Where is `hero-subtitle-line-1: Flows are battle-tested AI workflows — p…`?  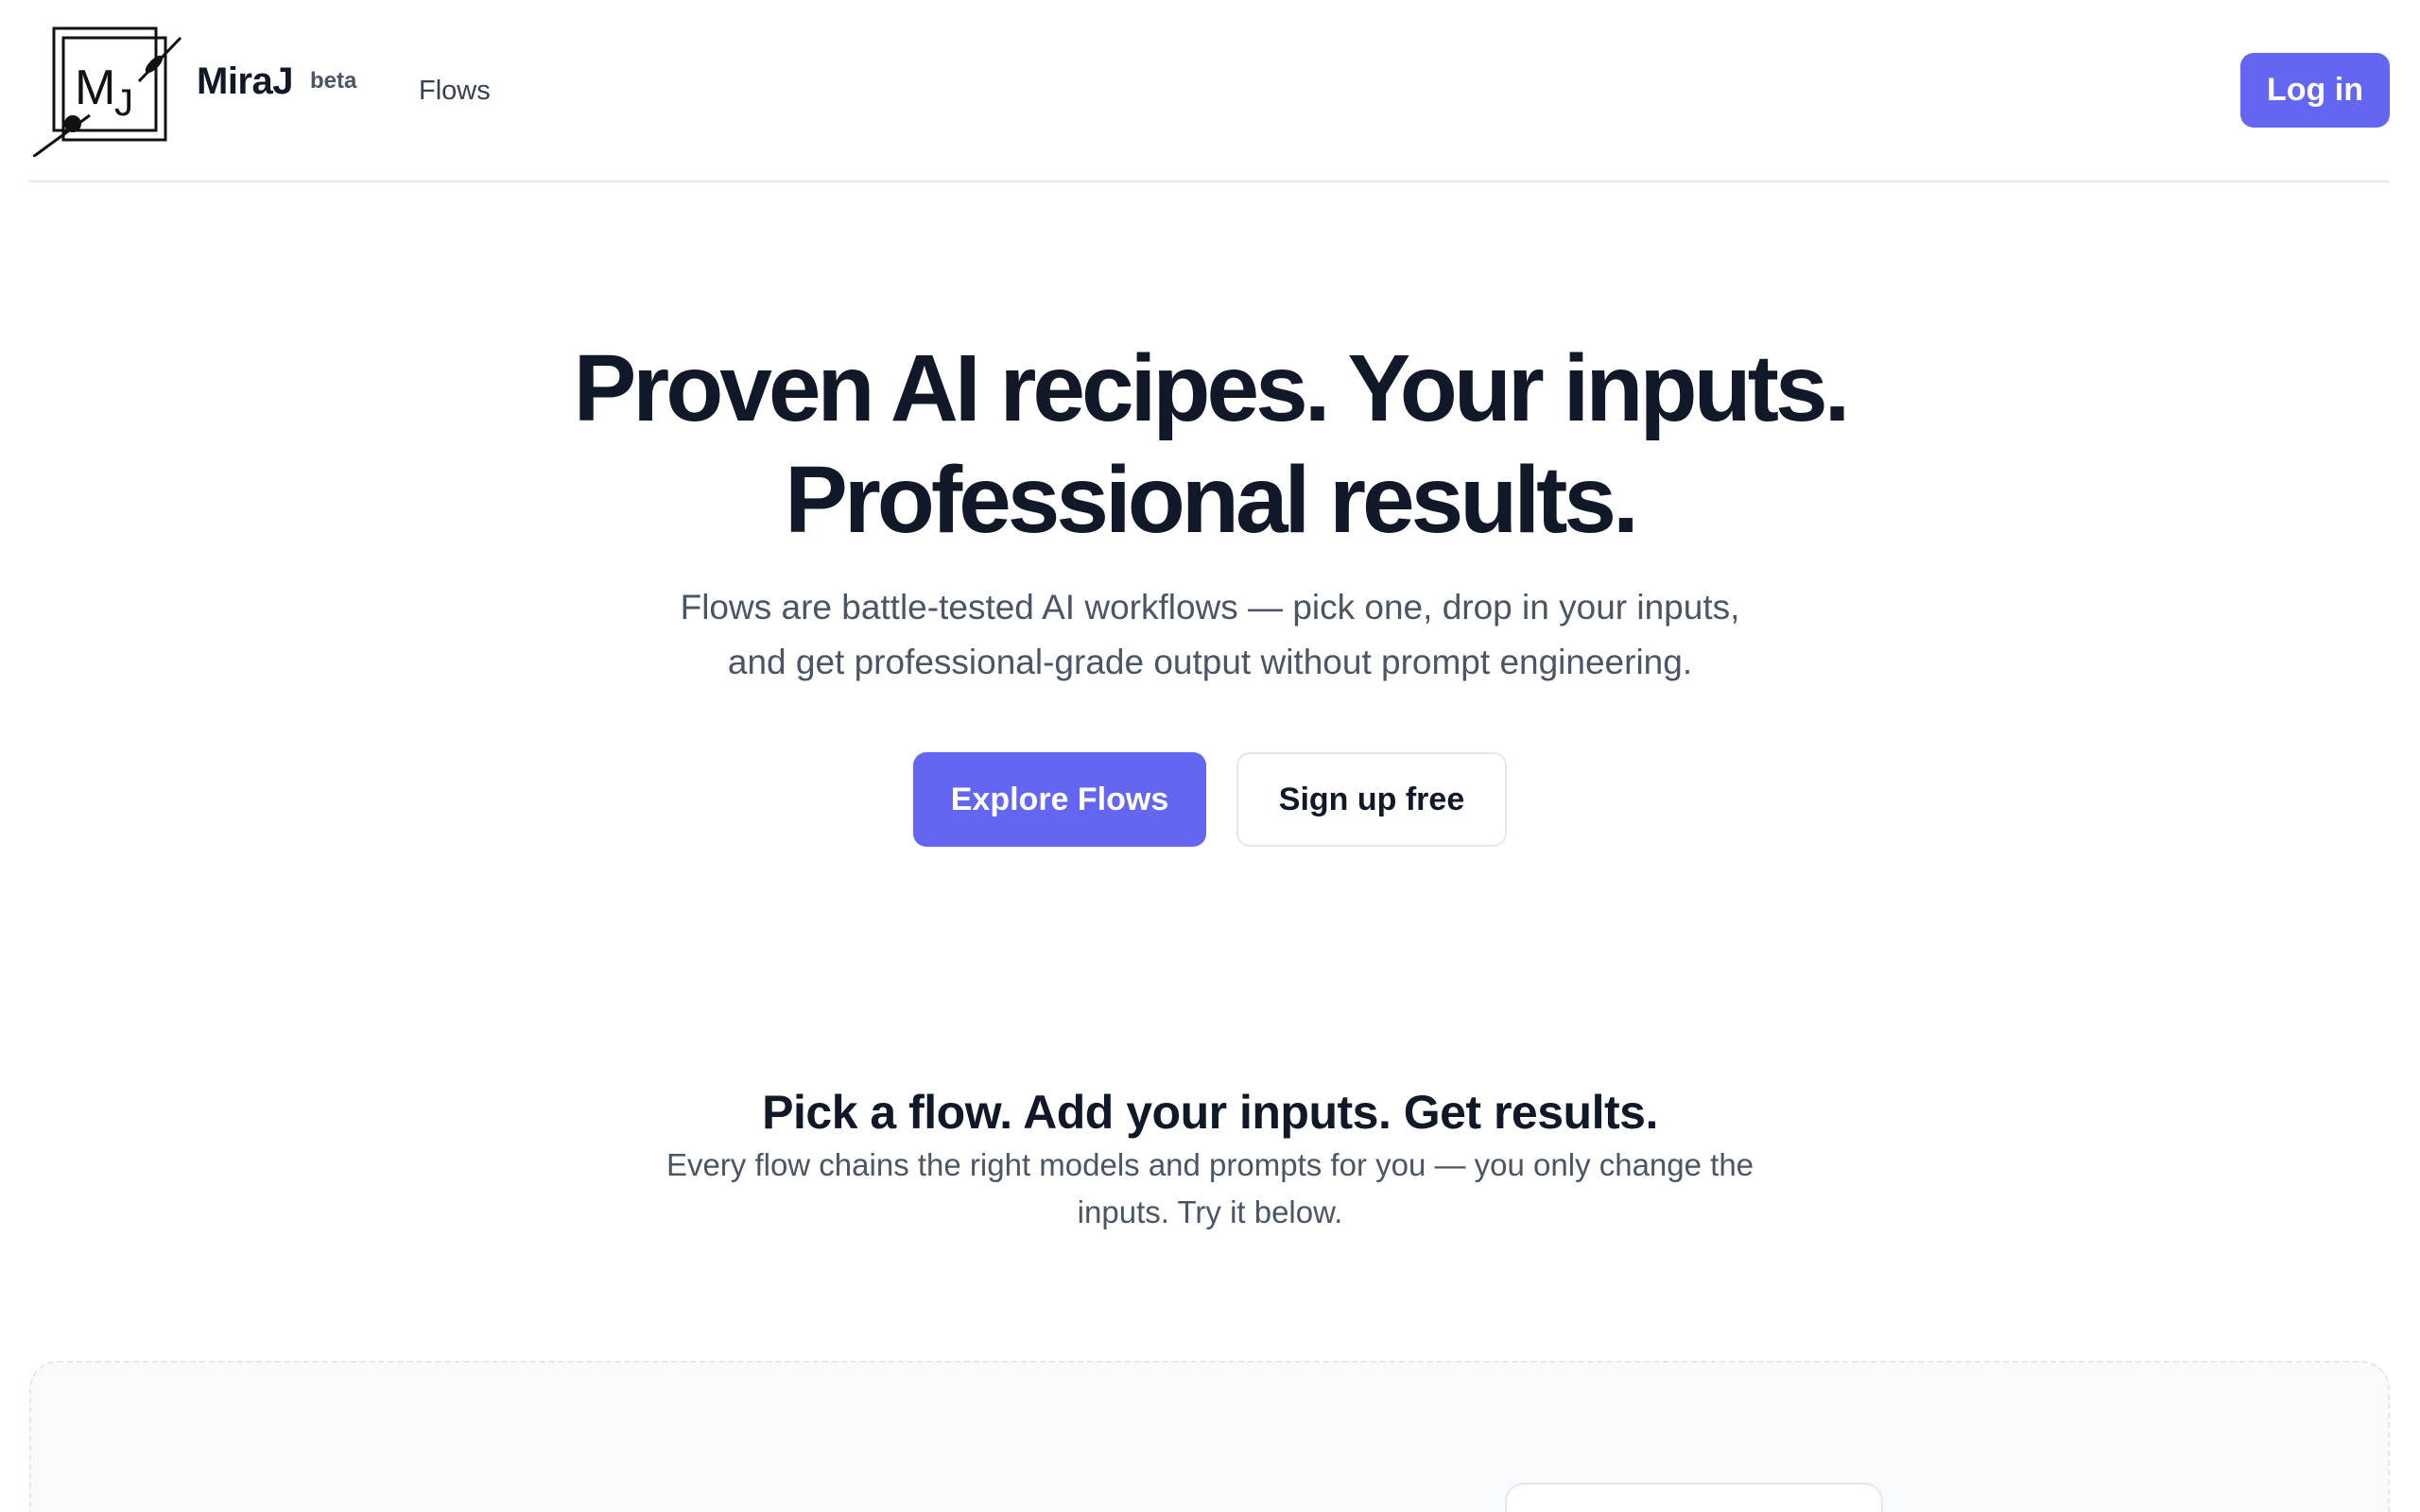
hero-subtitle-line-1: Flows are battle-tested AI workflows — p… is located at coordinates (1210, 607).